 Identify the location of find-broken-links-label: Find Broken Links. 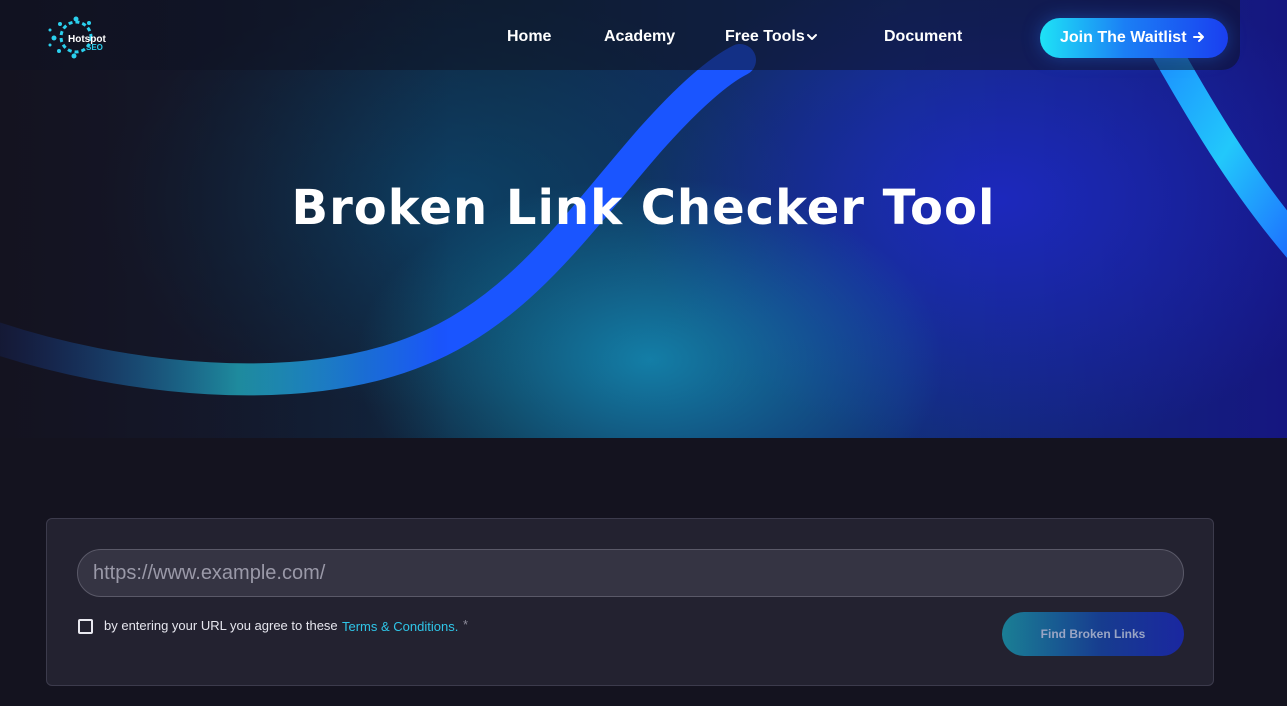
(1093, 634).